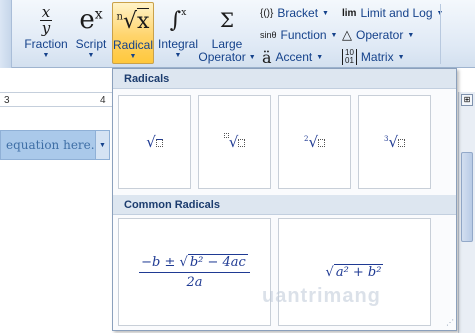 The width and height of the screenshot is (475, 333). What do you see at coordinates (267, 57) in the screenshot?
I see `accent-icon: ä` at bounding box center [267, 57].